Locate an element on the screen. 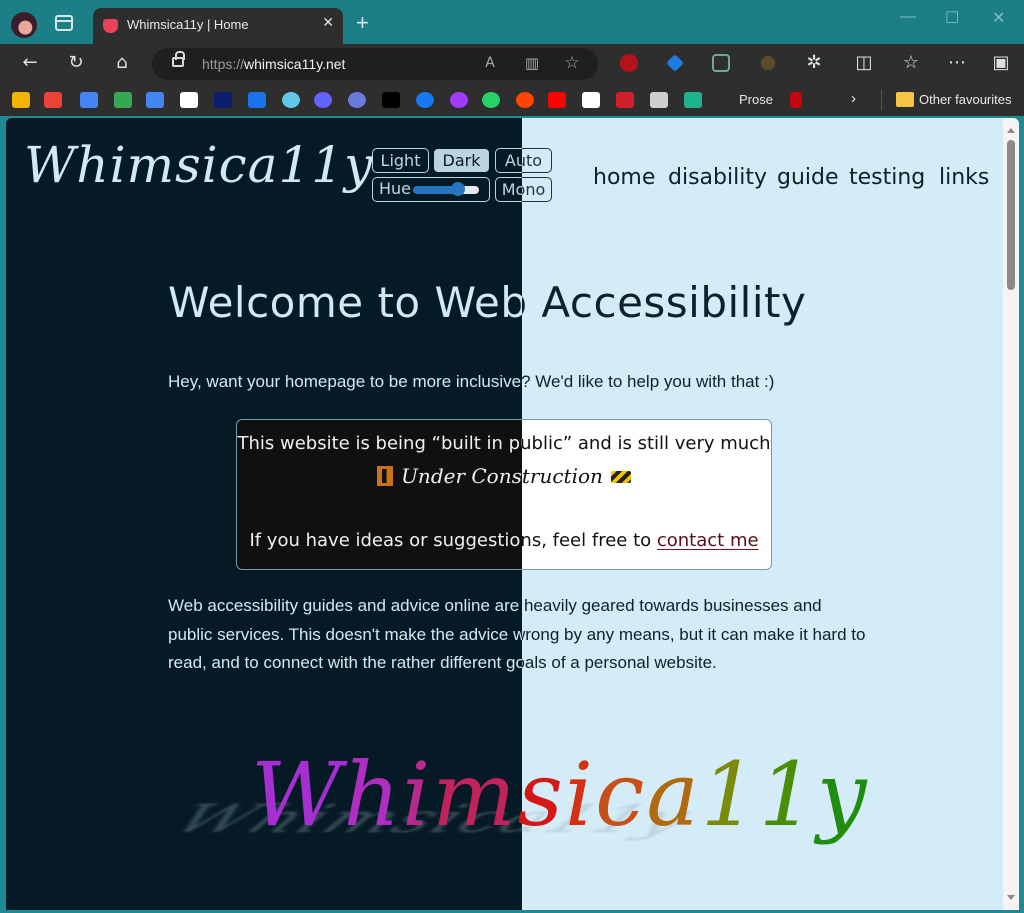 The width and height of the screenshot is (1024, 913). home-icon: ⌂ is located at coordinates (122, 63).